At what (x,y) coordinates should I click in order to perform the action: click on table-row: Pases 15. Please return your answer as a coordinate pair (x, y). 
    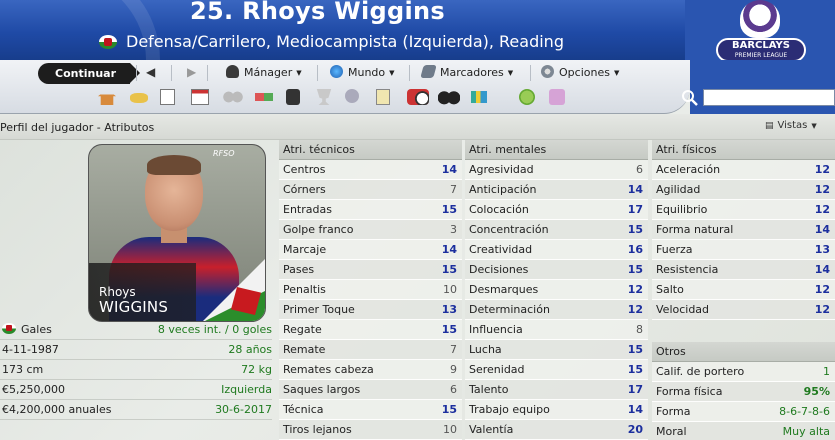
    Looking at the image, I should click on (370, 270).